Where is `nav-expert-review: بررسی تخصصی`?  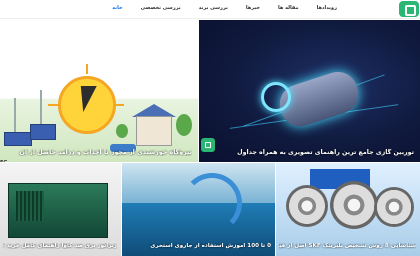
nav-expert-review: بررسی تخصصی is located at coordinates (161, 8).